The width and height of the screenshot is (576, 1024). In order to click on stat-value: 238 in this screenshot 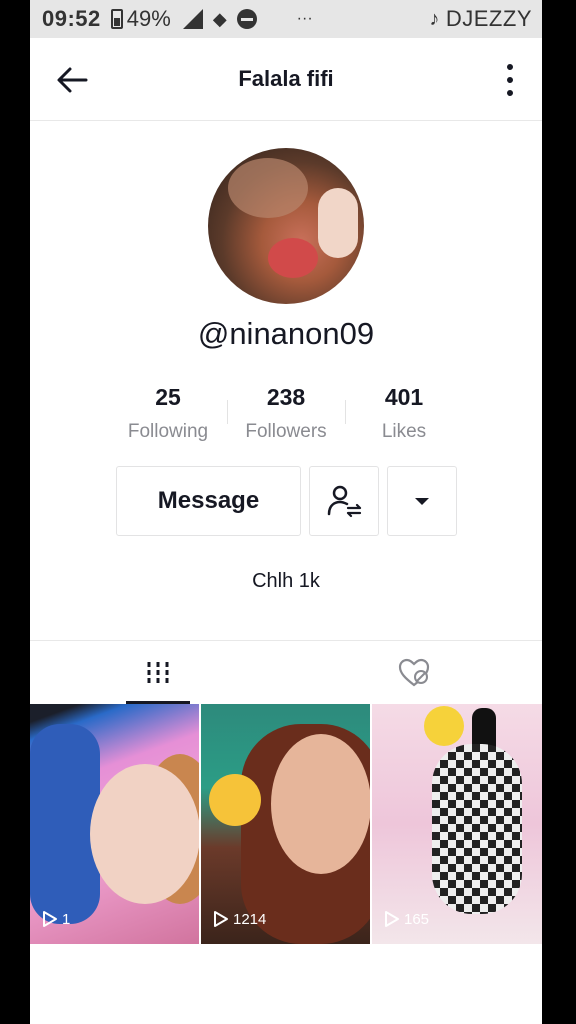, I will do `click(286, 397)`.